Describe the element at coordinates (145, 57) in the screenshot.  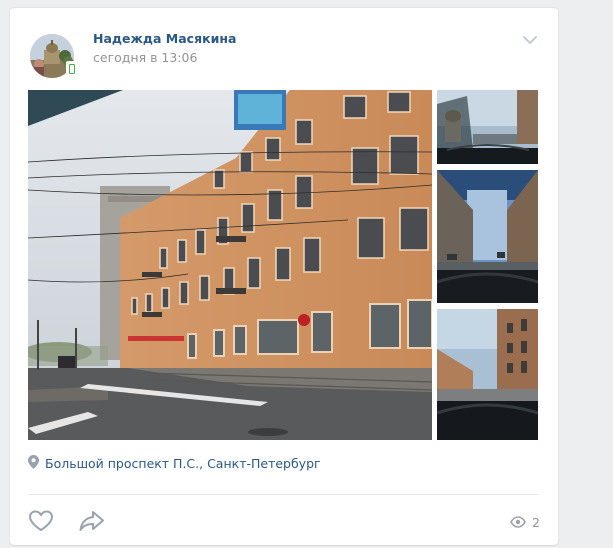
I see `post-time: сегодня в 13:06` at that location.